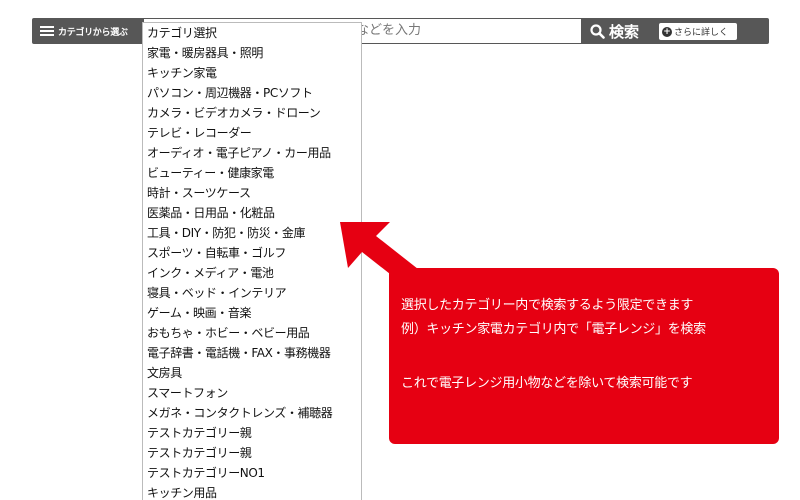  What do you see at coordinates (553, 329) in the screenshot?
I see `callout-line: 例）キッチン家電カテゴリ内で「電子レンジ」を検索` at bounding box center [553, 329].